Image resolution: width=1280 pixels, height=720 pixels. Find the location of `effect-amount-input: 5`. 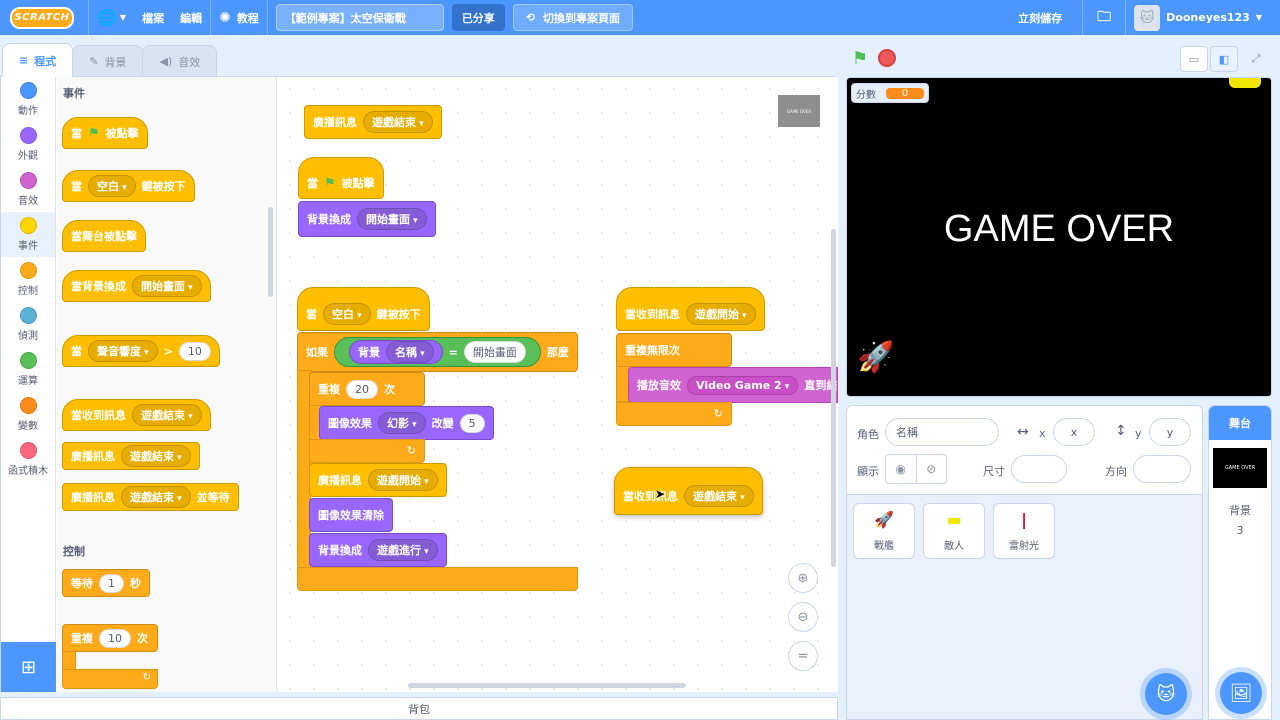

effect-amount-input: 5 is located at coordinates (472, 423).